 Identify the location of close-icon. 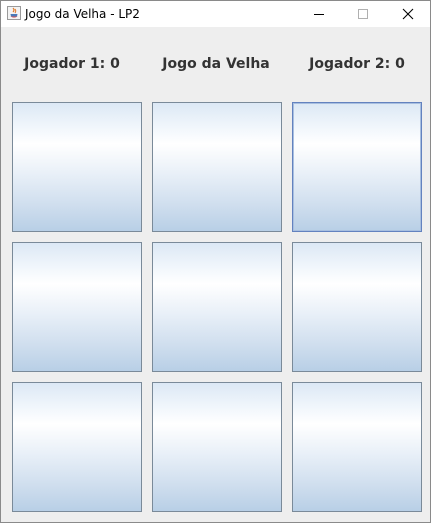
(408, 14).